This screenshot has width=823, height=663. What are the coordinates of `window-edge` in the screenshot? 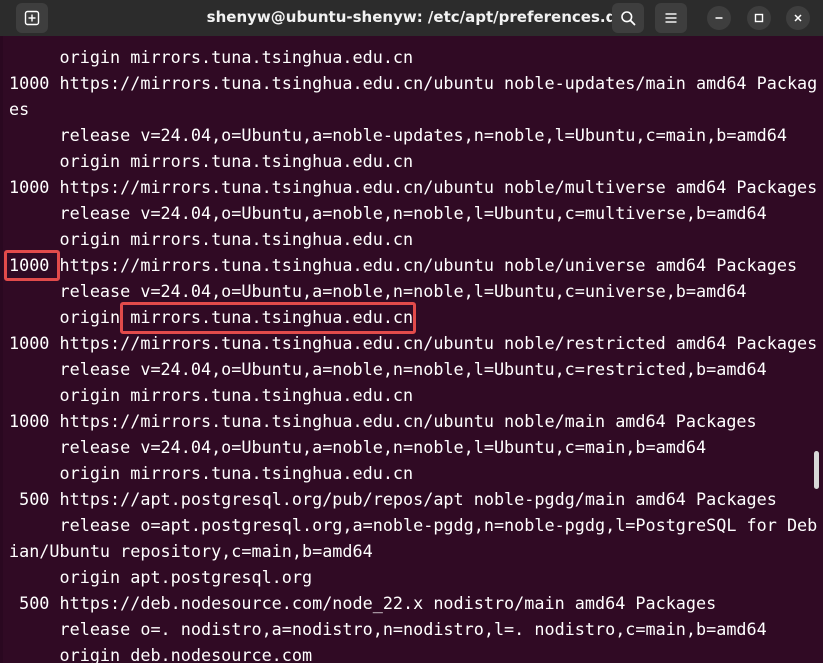 It's located at (1, 349).